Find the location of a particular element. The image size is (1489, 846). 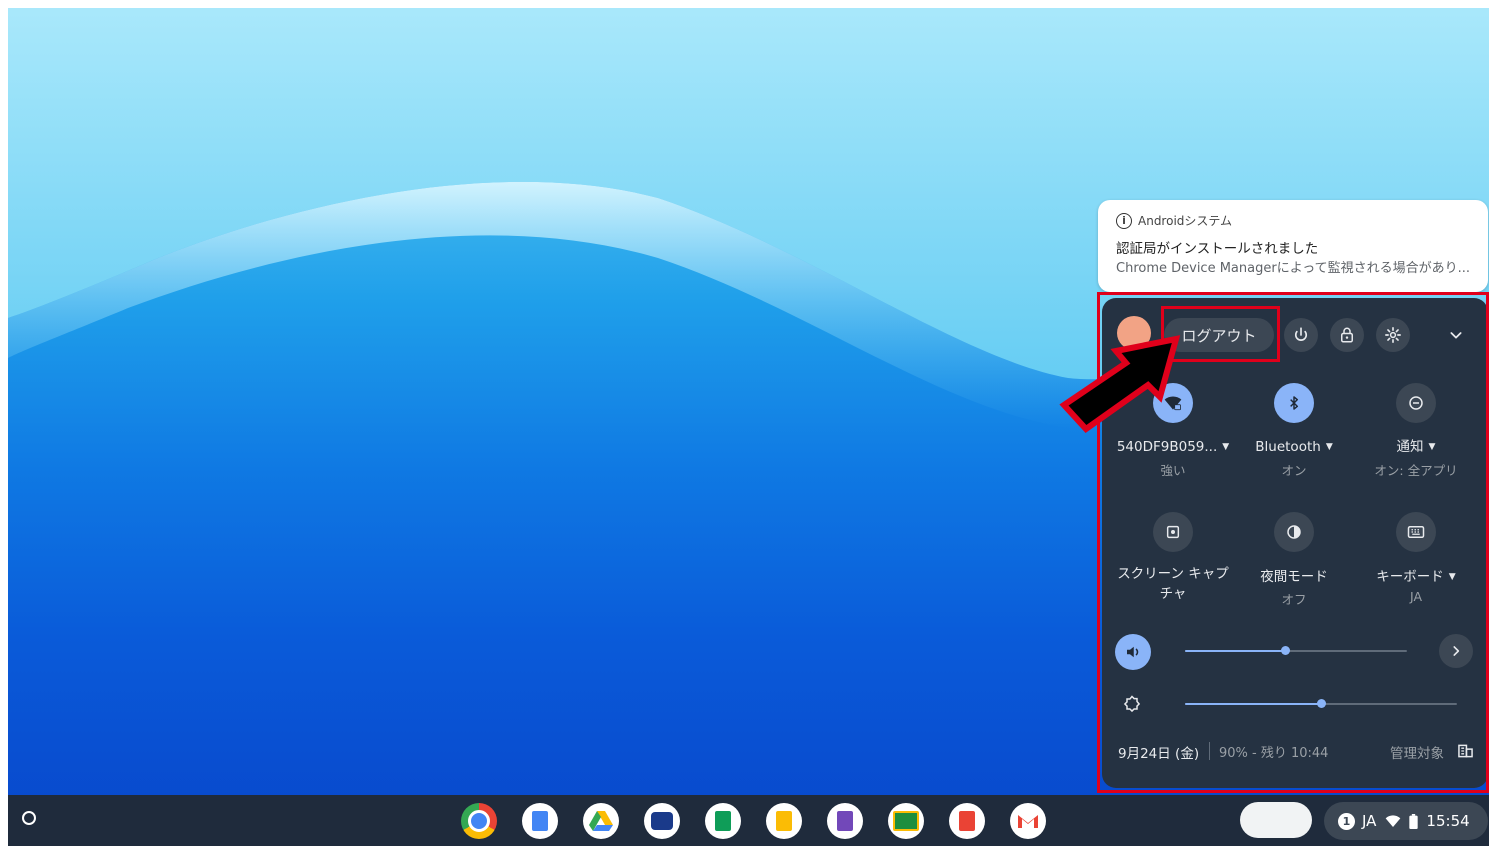

notification-app-name: Androidシステム is located at coordinates (1185, 221).